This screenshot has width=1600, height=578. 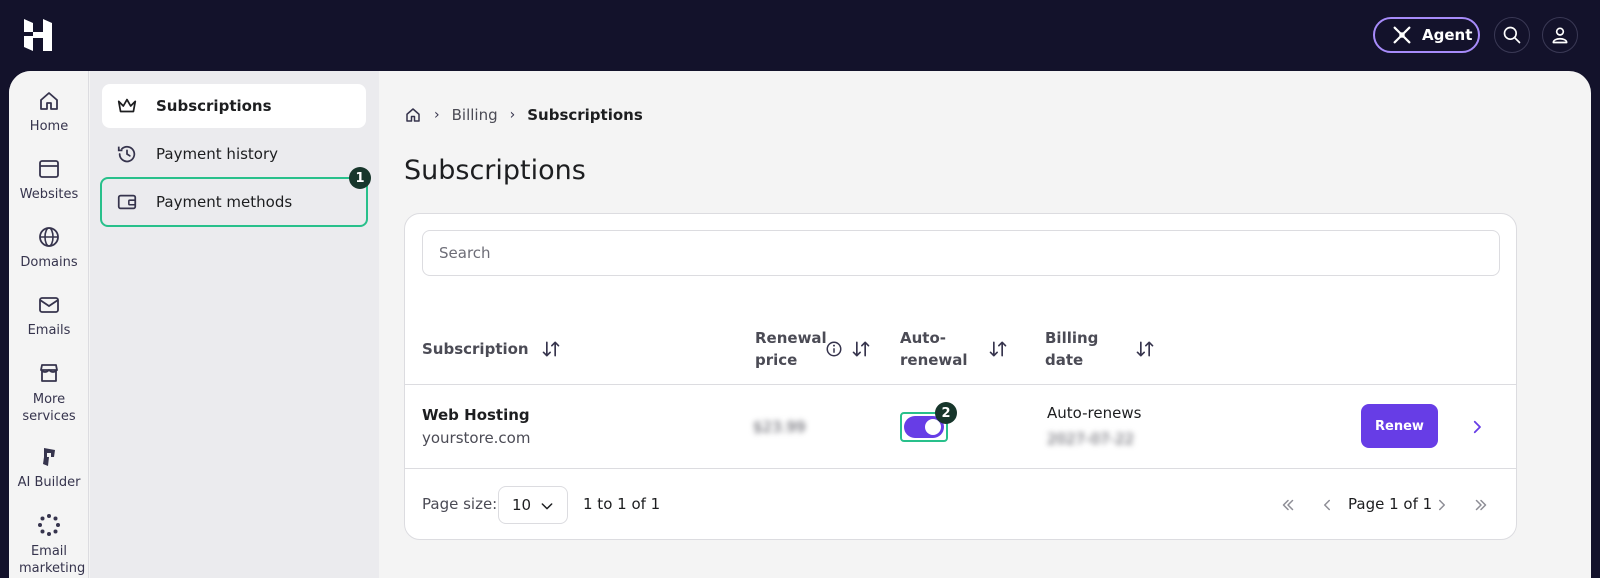 What do you see at coordinates (126, 154) in the screenshot?
I see `history-icon` at bounding box center [126, 154].